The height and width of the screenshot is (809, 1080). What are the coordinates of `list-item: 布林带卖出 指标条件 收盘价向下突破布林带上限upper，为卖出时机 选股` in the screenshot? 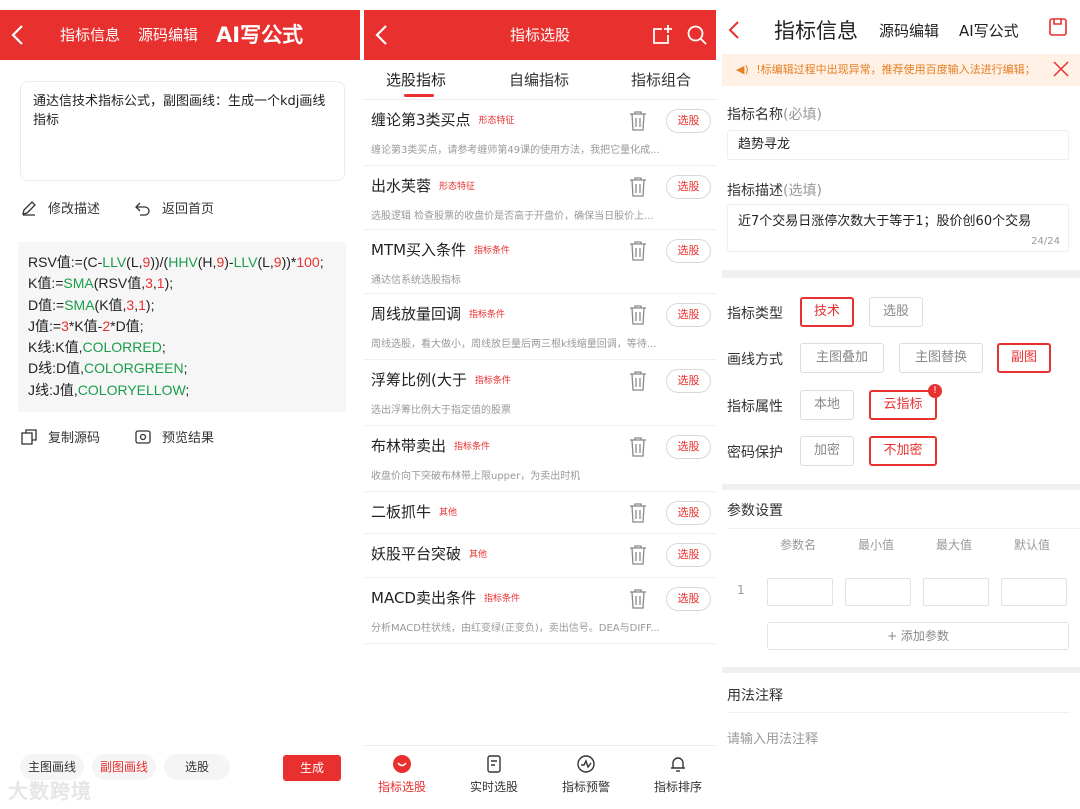 It's located at (540, 459).